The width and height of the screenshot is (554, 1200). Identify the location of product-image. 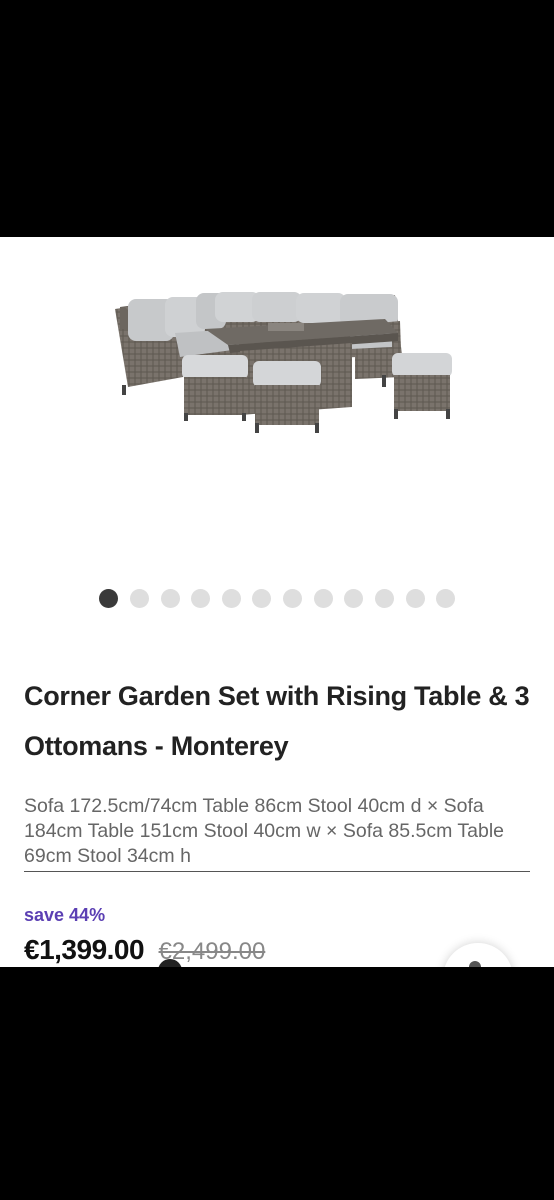
(283, 362).